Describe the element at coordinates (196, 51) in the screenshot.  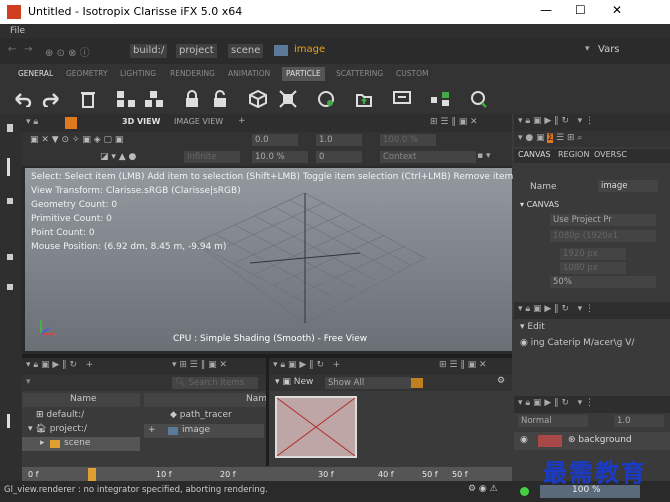
I see `crumb-project: project` at that location.